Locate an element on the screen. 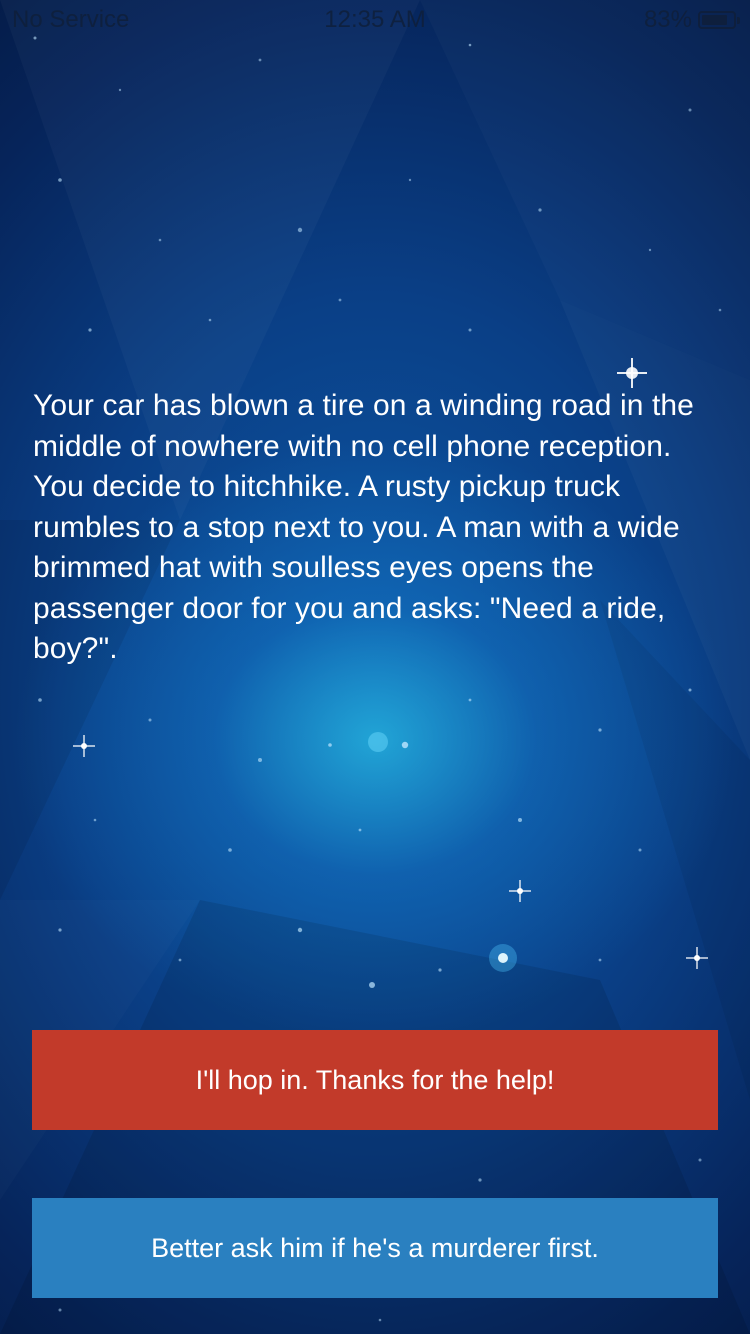 This screenshot has height=1334, width=750. status-time: 12:35 AM is located at coordinates (375, 19).